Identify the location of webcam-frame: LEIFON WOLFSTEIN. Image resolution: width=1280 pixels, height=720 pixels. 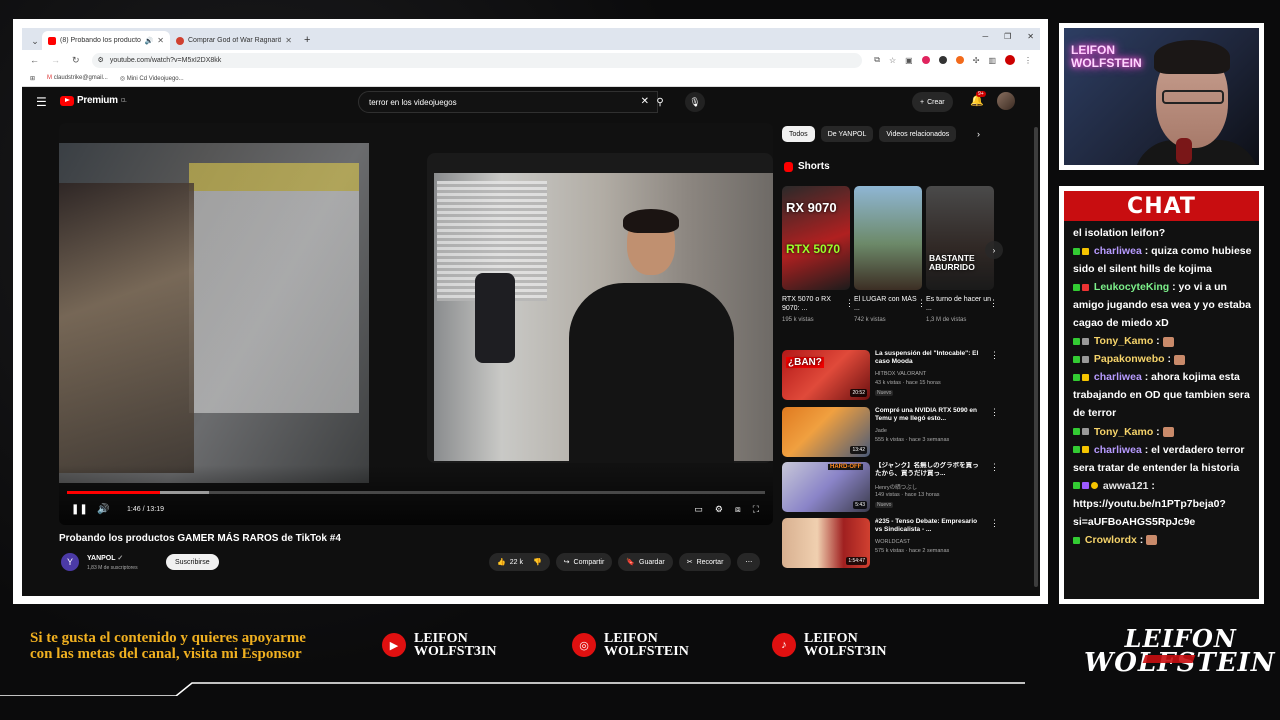
(1161, 96).